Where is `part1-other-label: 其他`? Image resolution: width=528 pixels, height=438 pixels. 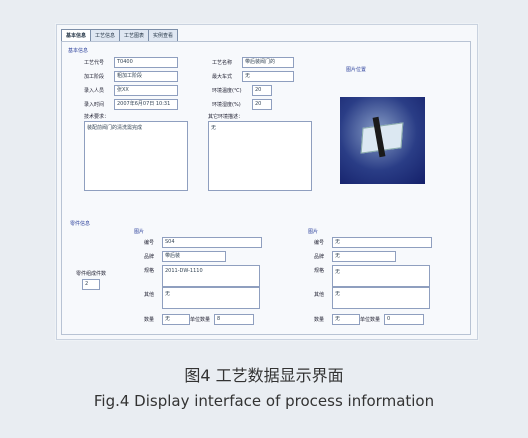 part1-other-label: 其他 is located at coordinates (149, 295).